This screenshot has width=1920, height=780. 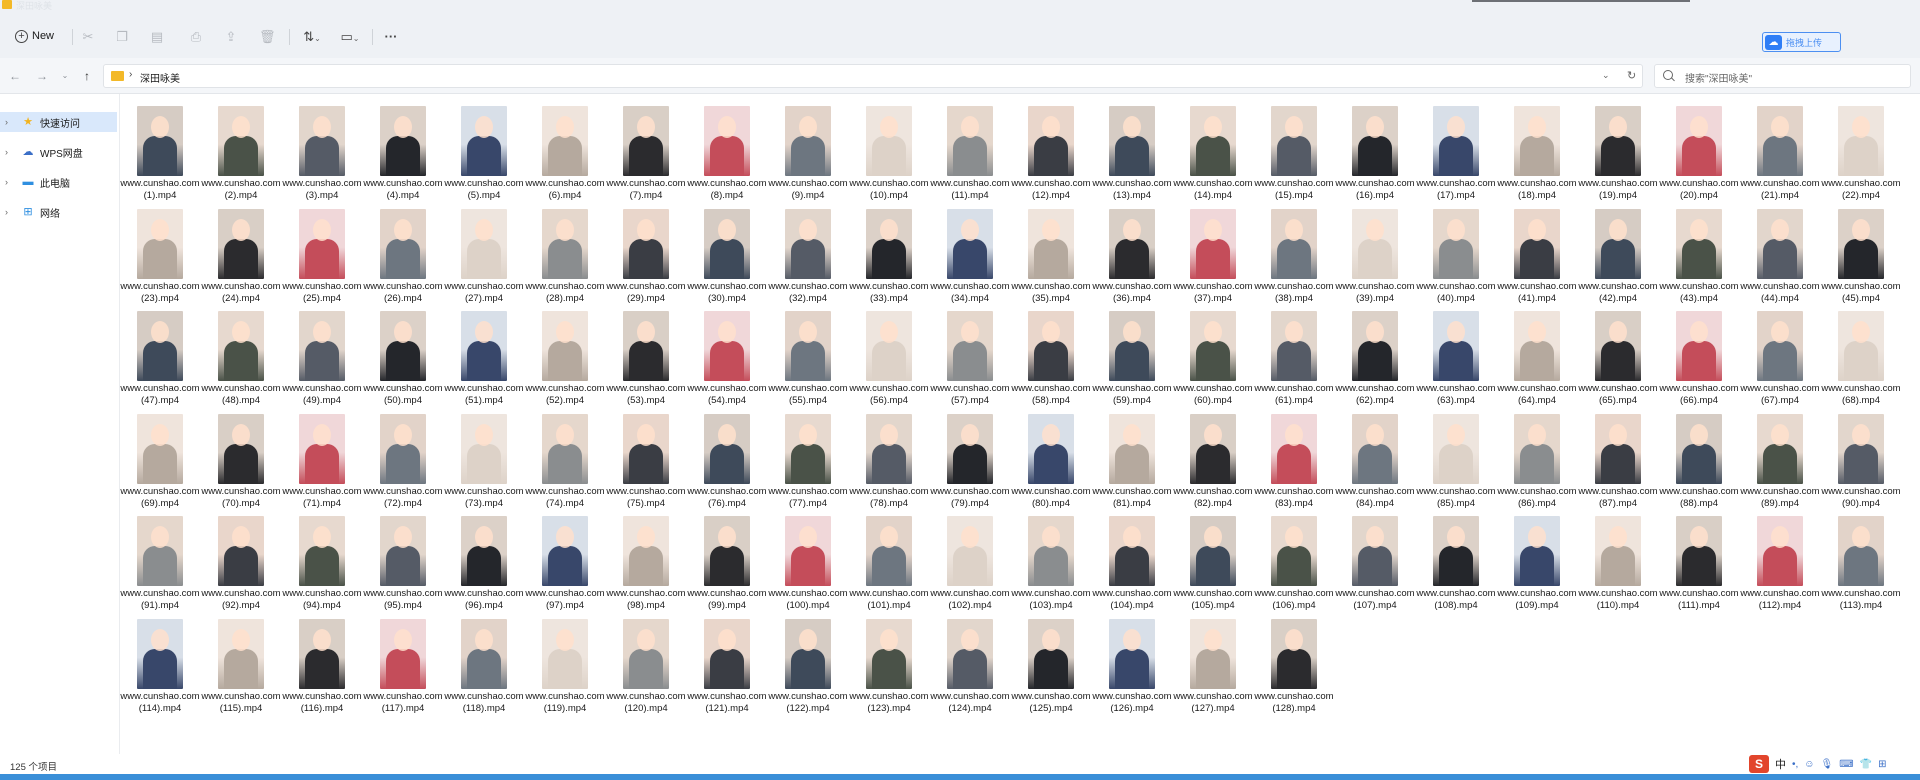 I want to click on breadcrumb: 深田咏美, so click(x=160, y=77).